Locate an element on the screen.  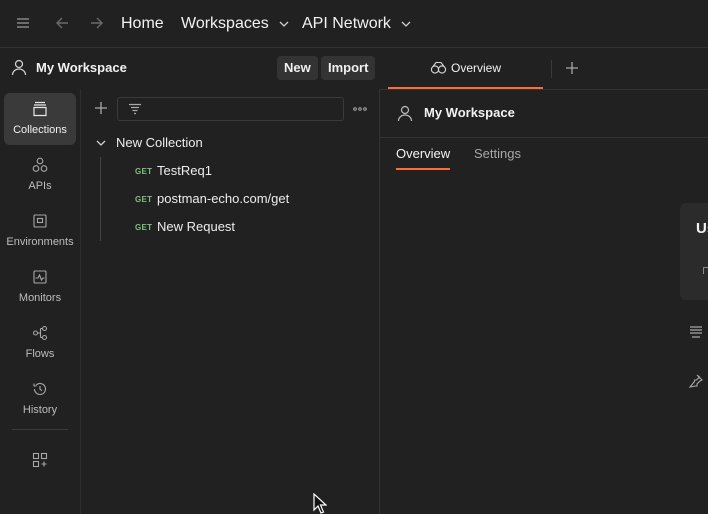
nav-label: Flows is located at coordinates (40, 354).